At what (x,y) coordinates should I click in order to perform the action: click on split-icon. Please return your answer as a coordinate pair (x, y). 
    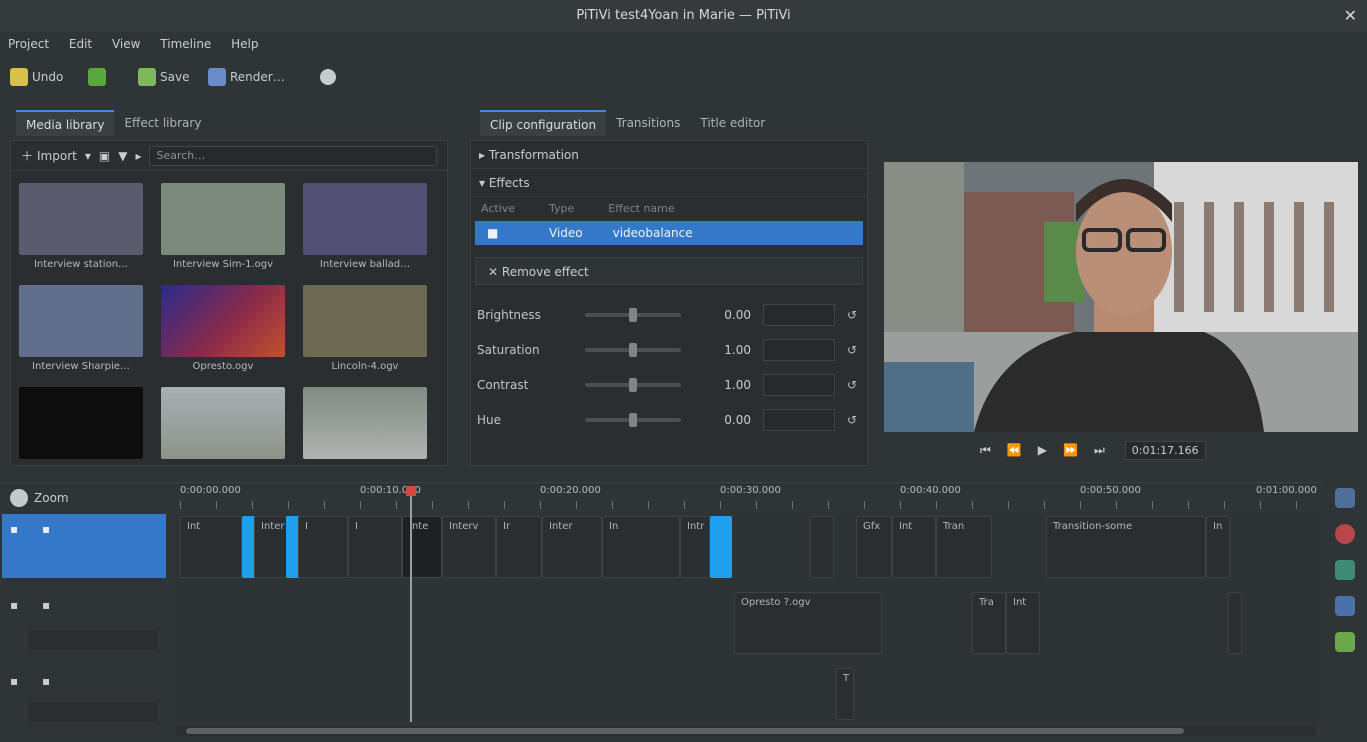
    Looking at the image, I should click on (1345, 498).